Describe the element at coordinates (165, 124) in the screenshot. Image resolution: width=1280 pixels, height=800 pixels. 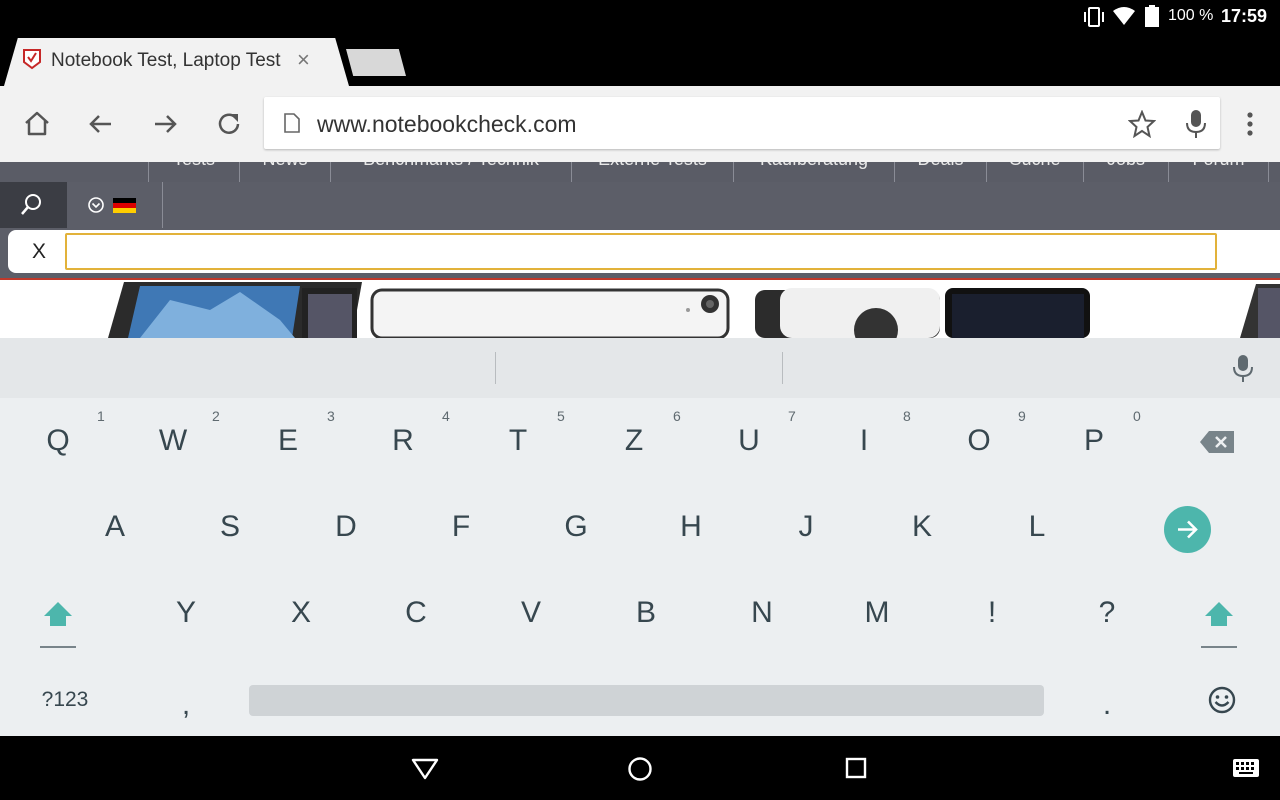
I see `forward-arrow-icon` at that location.